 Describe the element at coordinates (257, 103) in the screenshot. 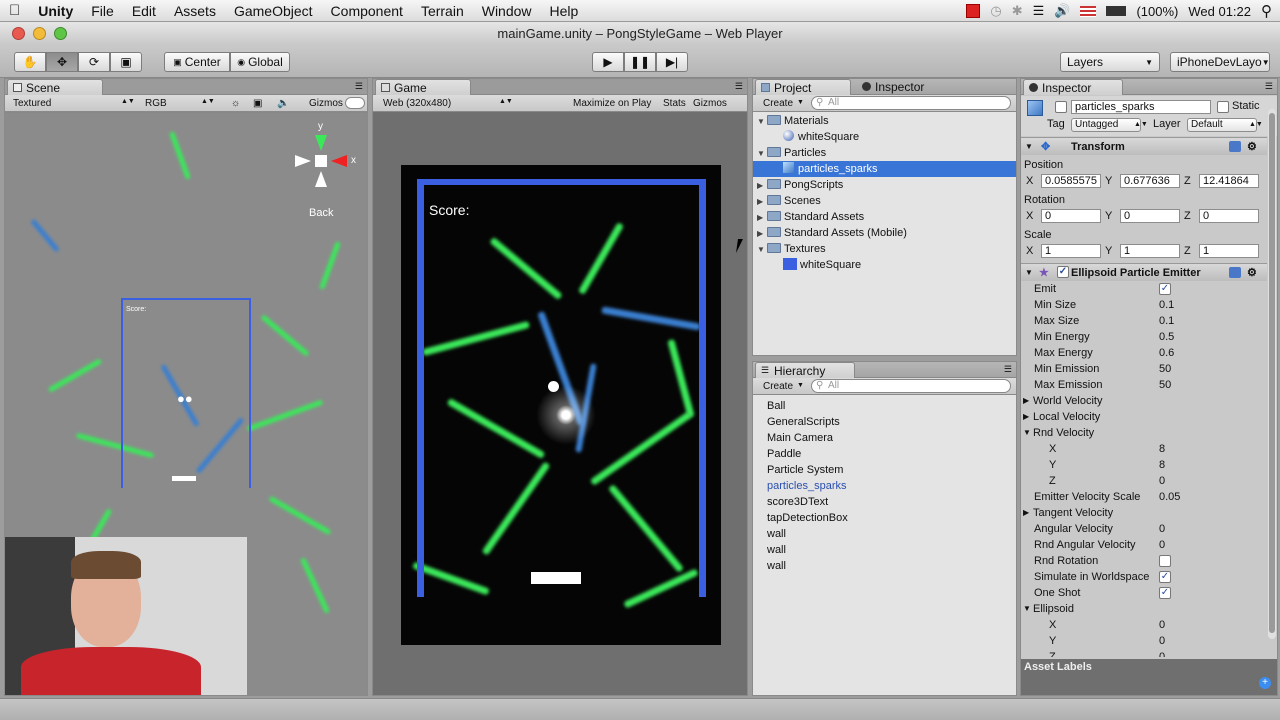

I see `scene-image-icon: ▣` at that location.